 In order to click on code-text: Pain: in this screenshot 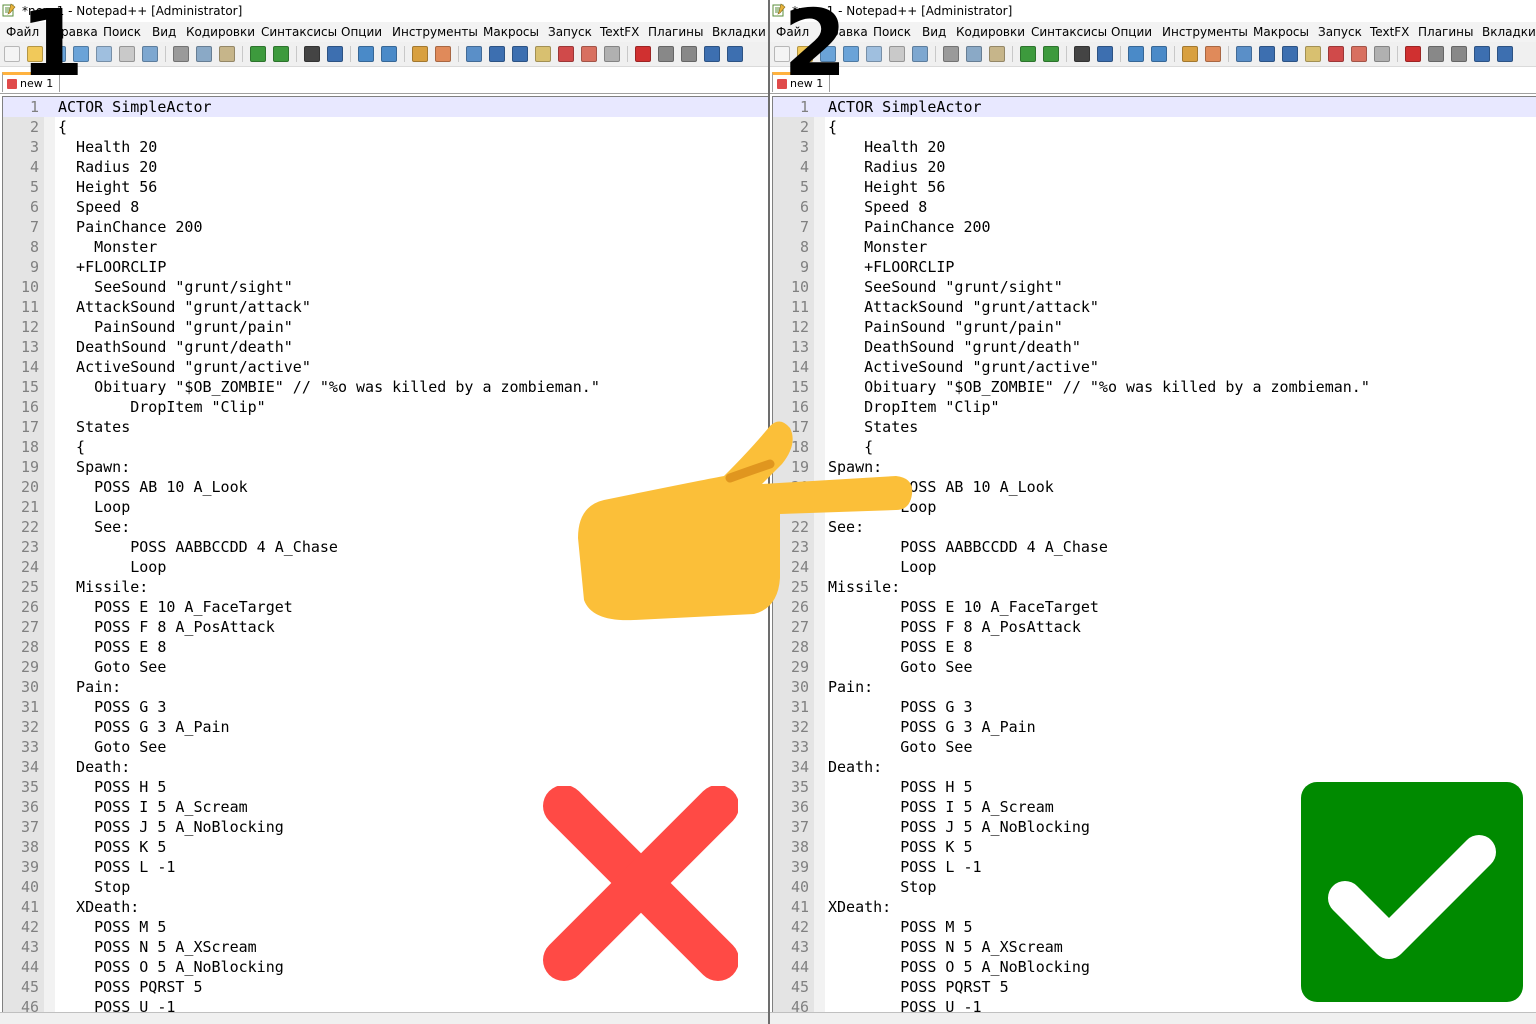, I will do `click(851, 687)`.